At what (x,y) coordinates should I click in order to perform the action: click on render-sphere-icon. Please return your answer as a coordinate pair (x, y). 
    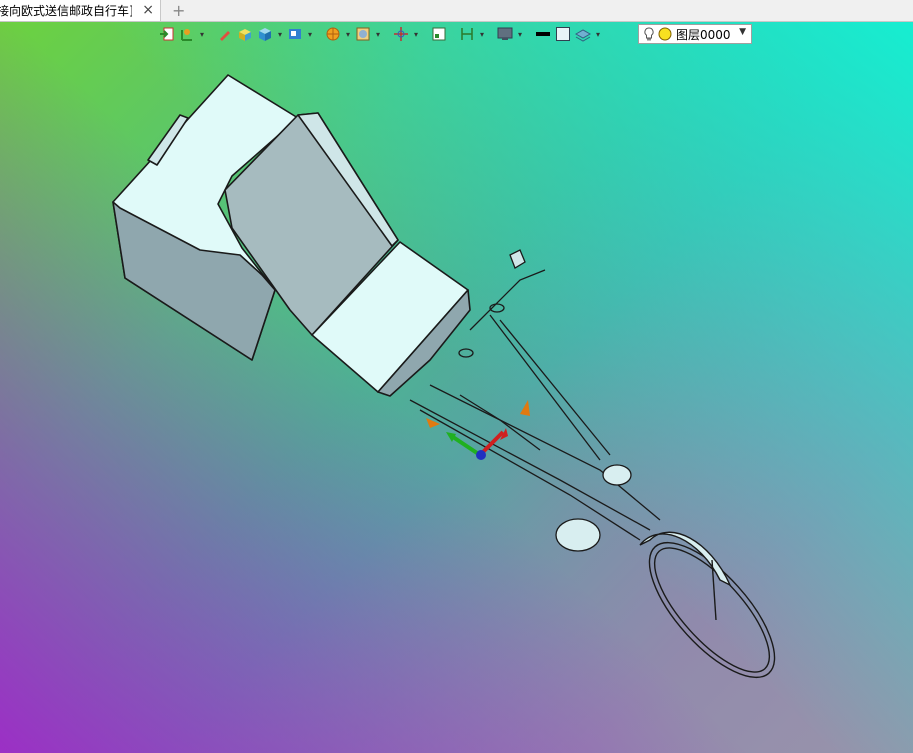
    Looking at the image, I should click on (333, 34).